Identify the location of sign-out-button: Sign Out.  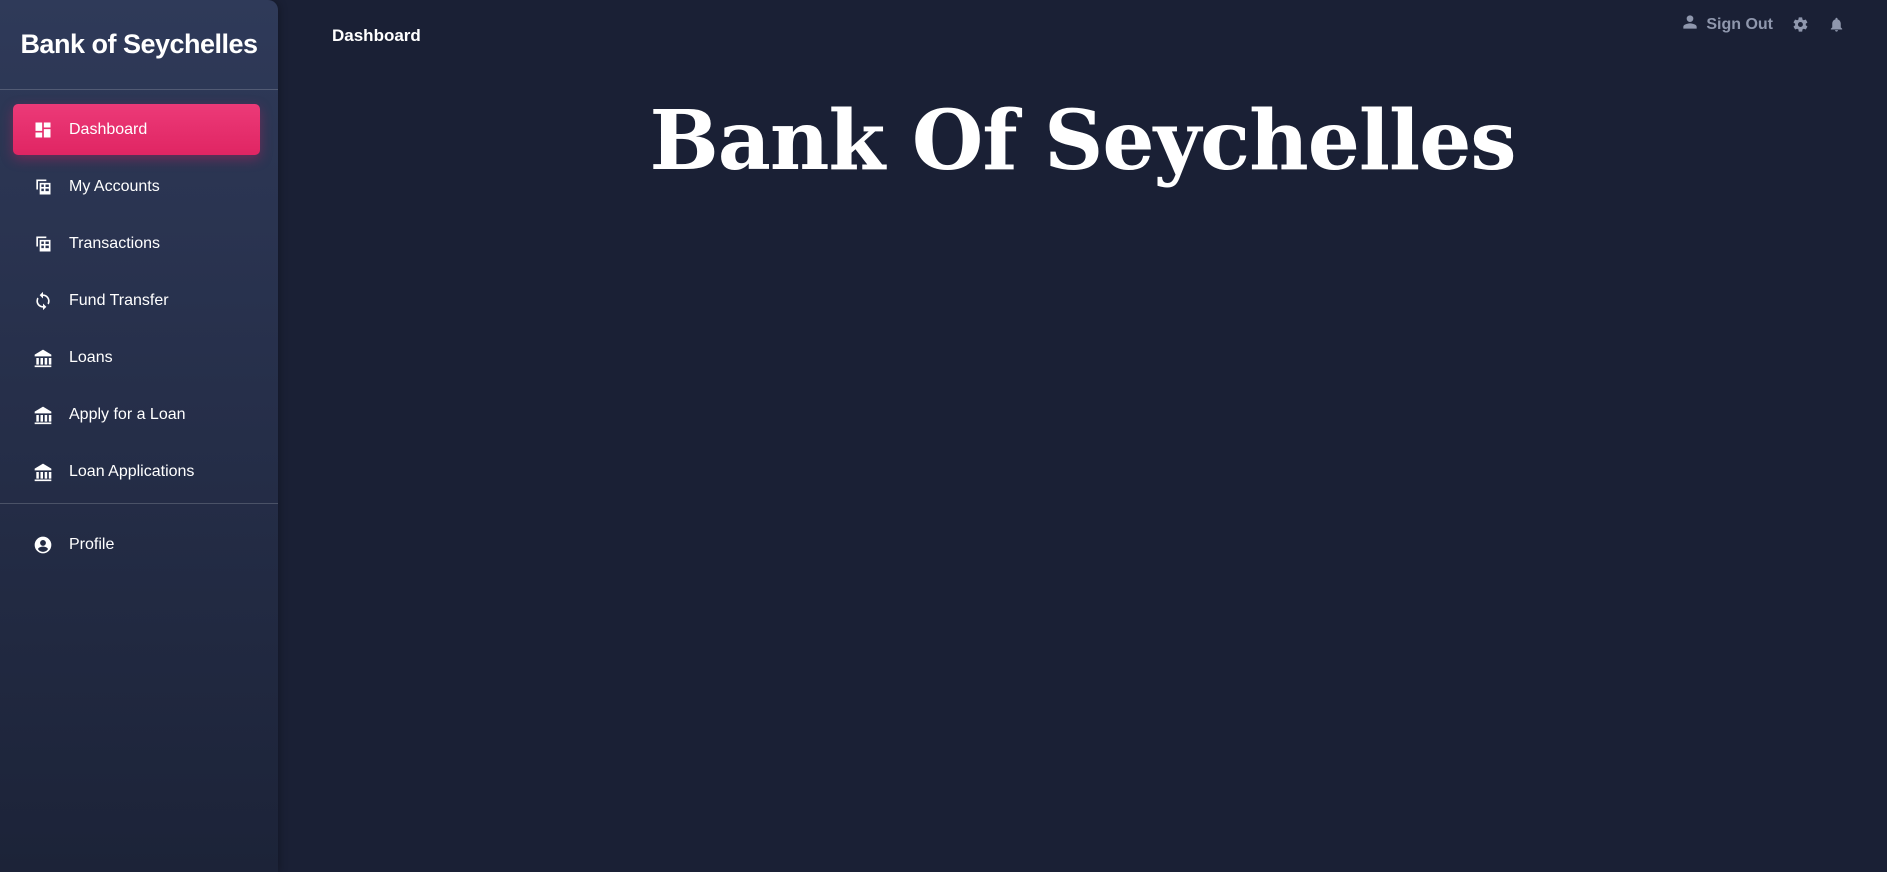
(1727, 24).